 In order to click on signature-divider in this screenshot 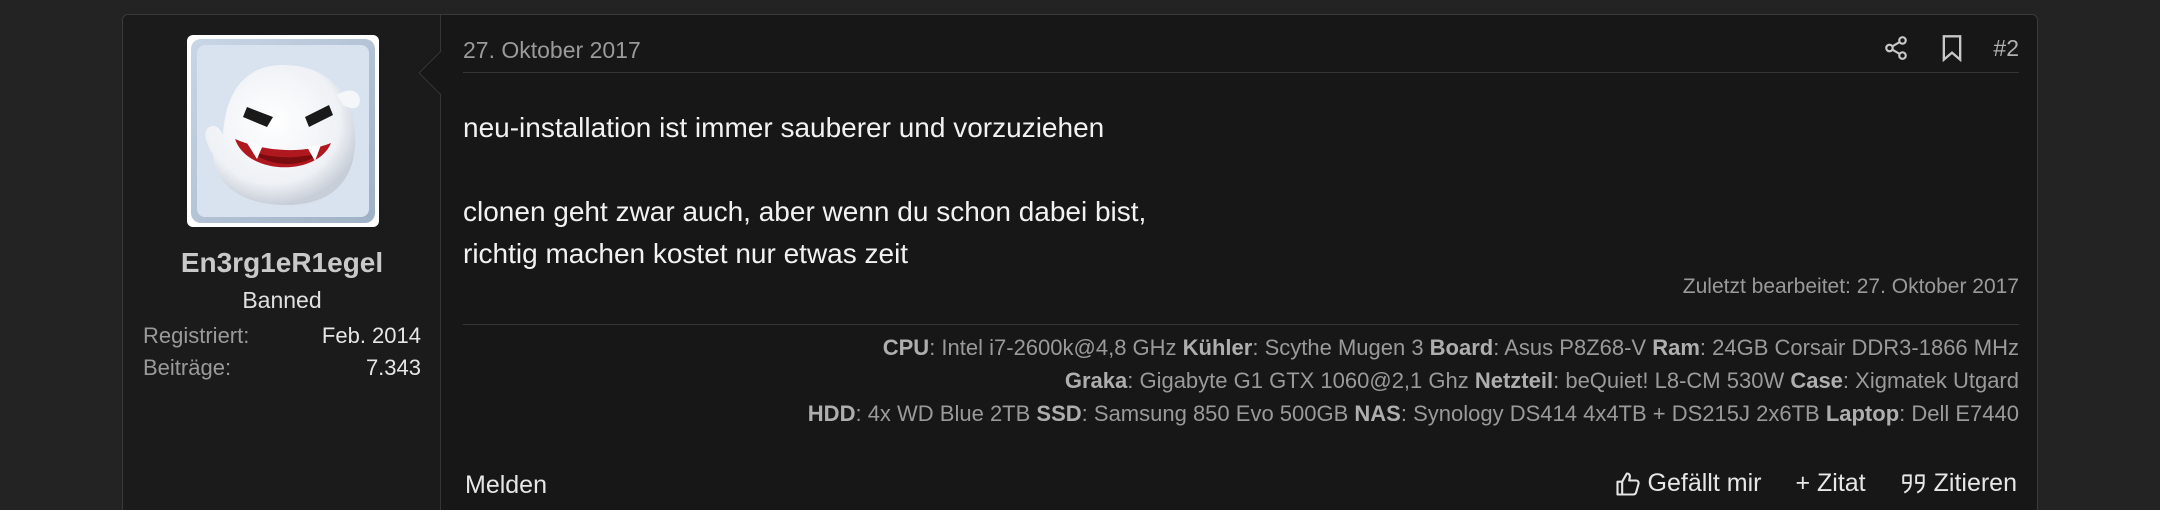, I will do `click(1241, 324)`.